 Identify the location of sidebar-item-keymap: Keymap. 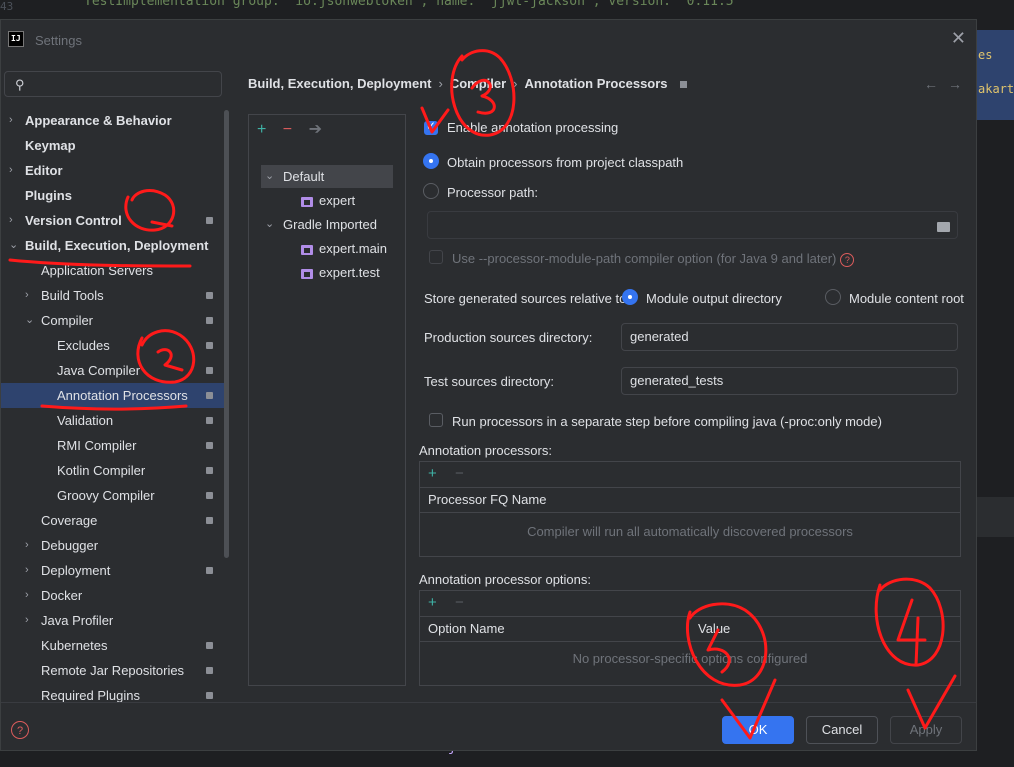
(115, 145).